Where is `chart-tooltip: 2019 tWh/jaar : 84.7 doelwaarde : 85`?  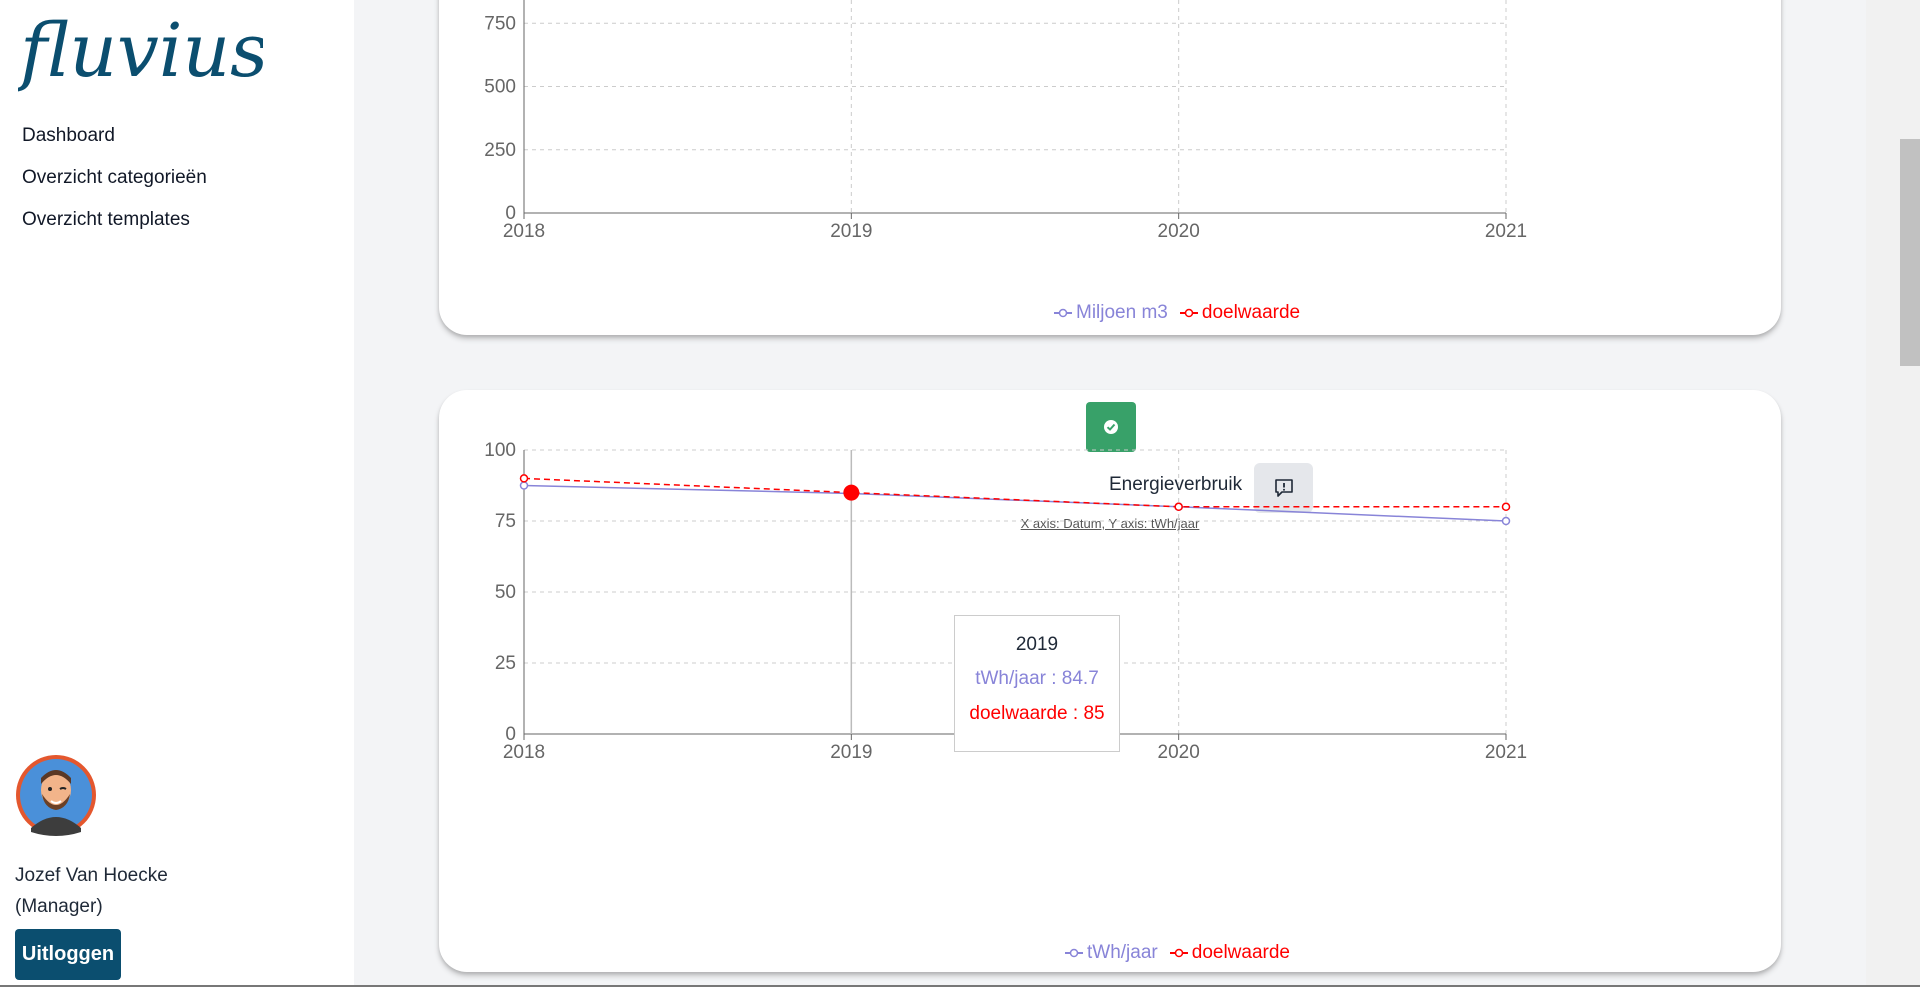
chart-tooltip: 2019 tWh/jaar : 84.7 doelwaarde : 85 is located at coordinates (1037, 683).